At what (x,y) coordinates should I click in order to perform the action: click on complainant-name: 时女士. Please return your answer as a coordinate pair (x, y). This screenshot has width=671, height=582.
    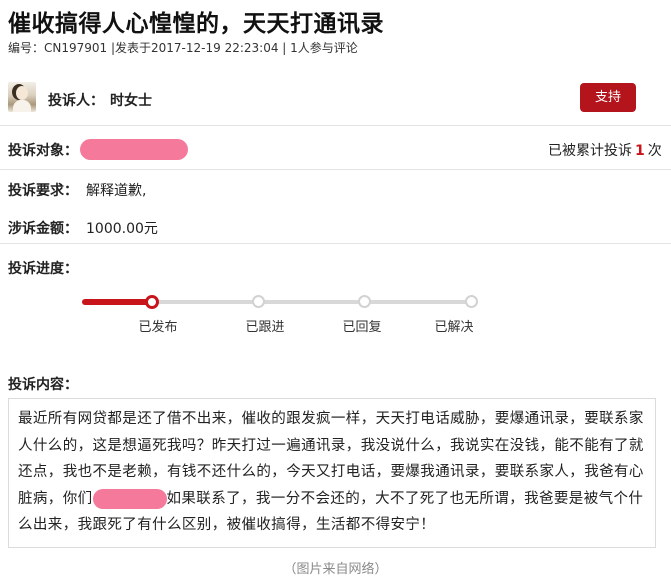
    Looking at the image, I should click on (131, 101).